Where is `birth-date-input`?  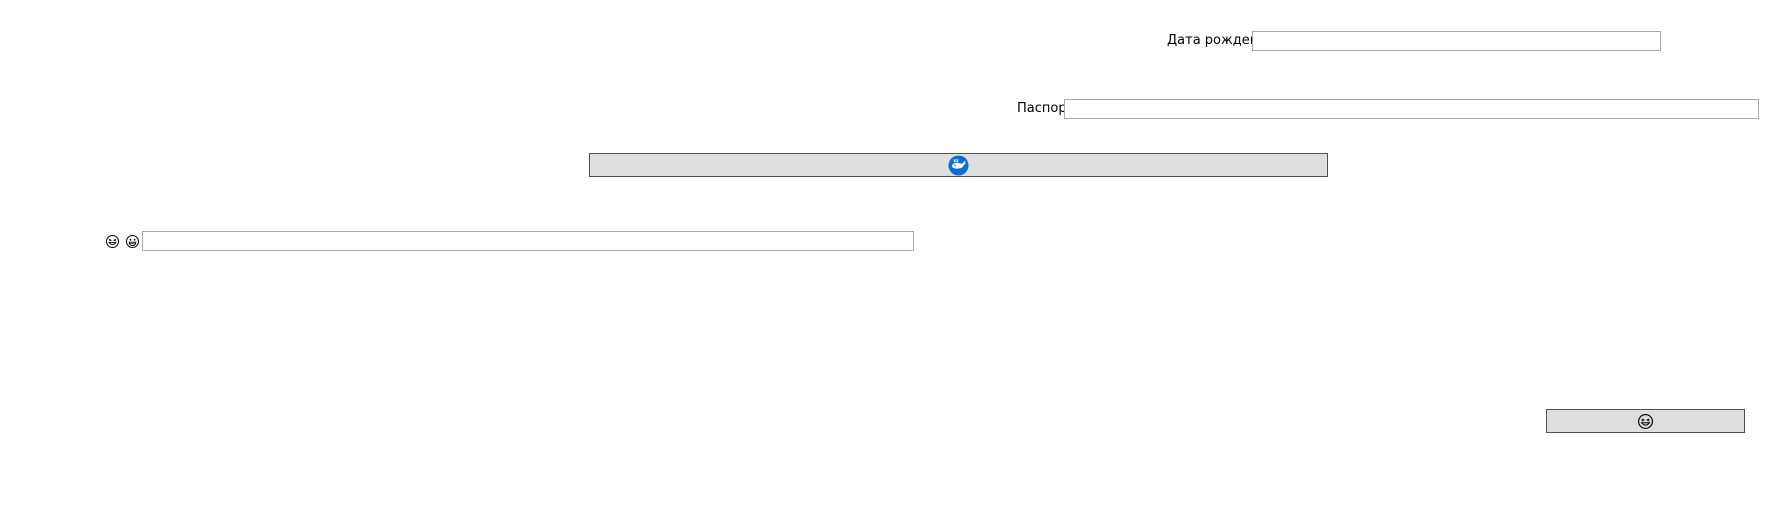
birth-date-input is located at coordinates (1456, 41).